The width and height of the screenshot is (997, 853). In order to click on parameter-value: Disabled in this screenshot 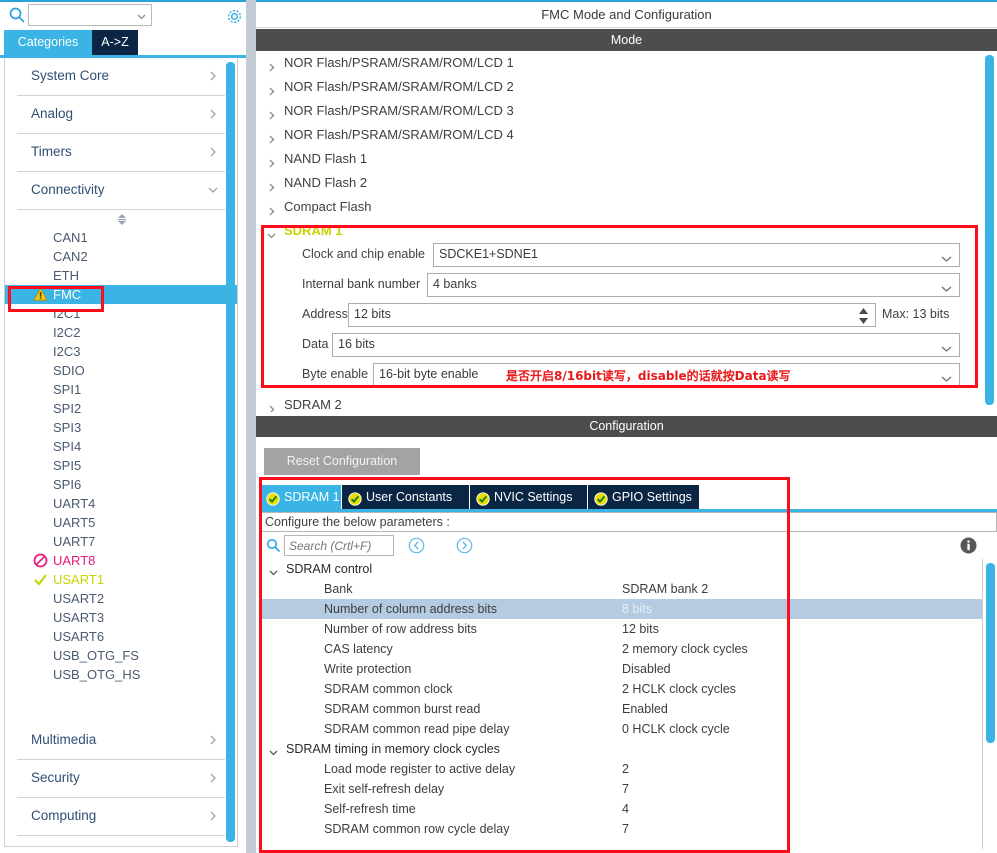, I will do `click(646, 669)`.